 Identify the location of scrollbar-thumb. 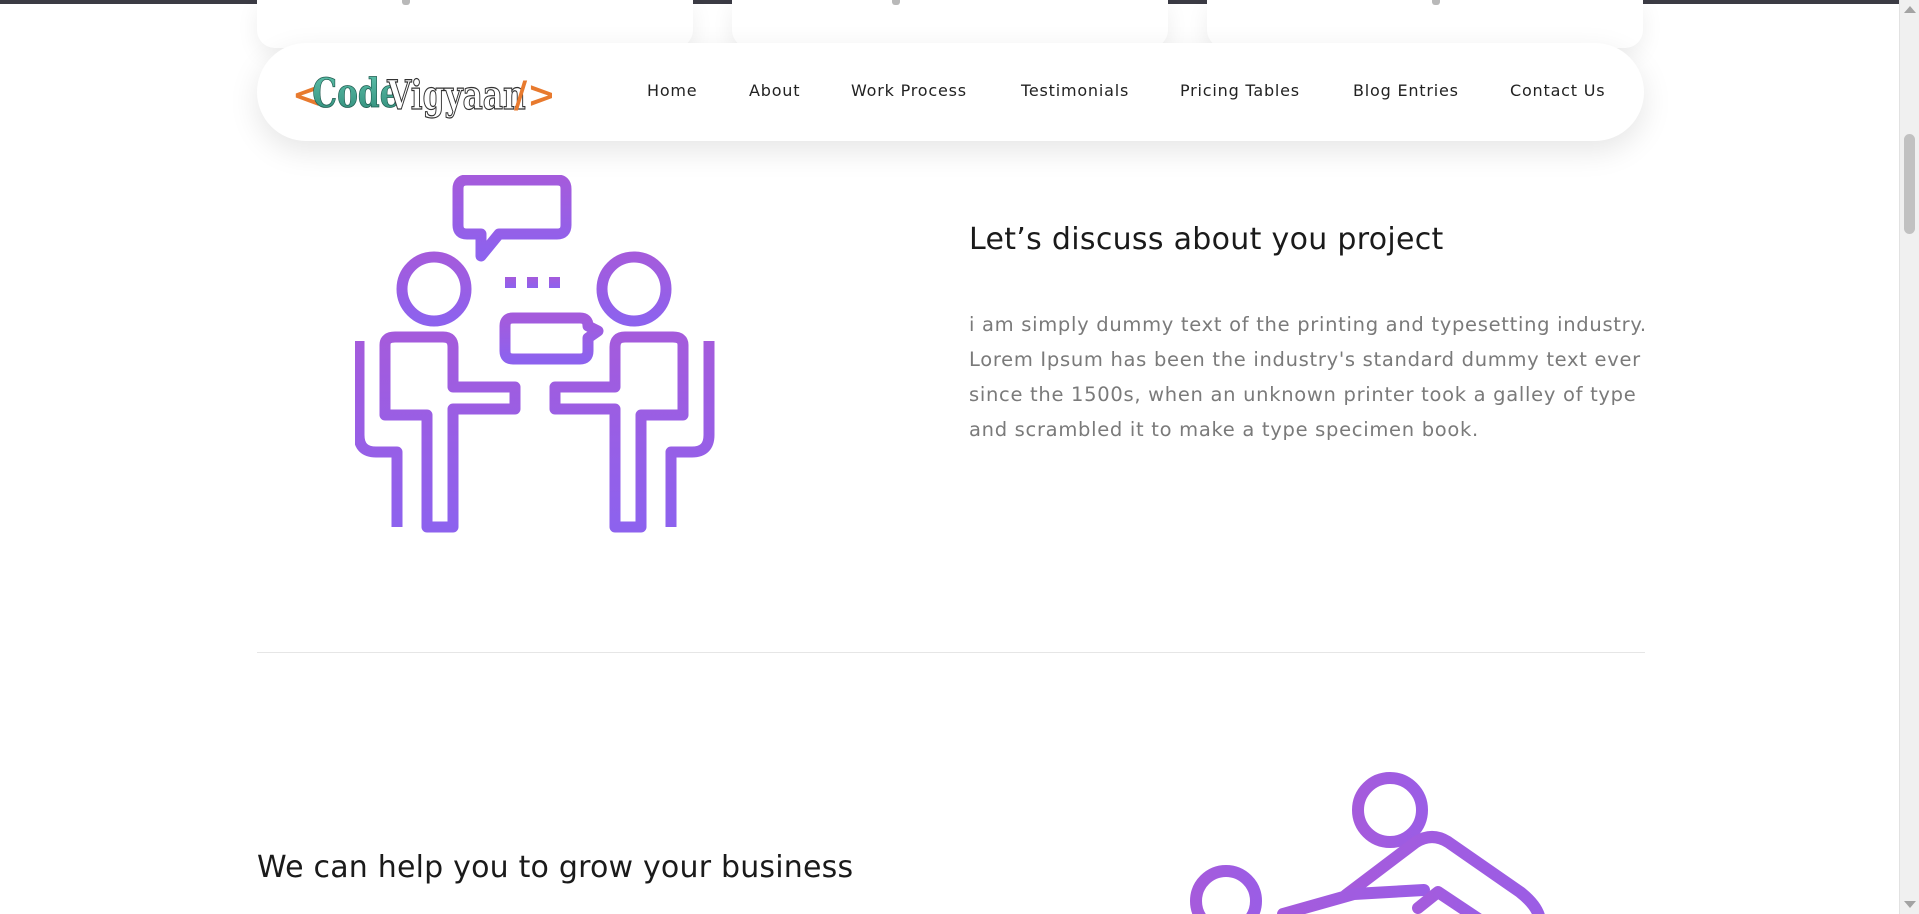
(1909, 184).